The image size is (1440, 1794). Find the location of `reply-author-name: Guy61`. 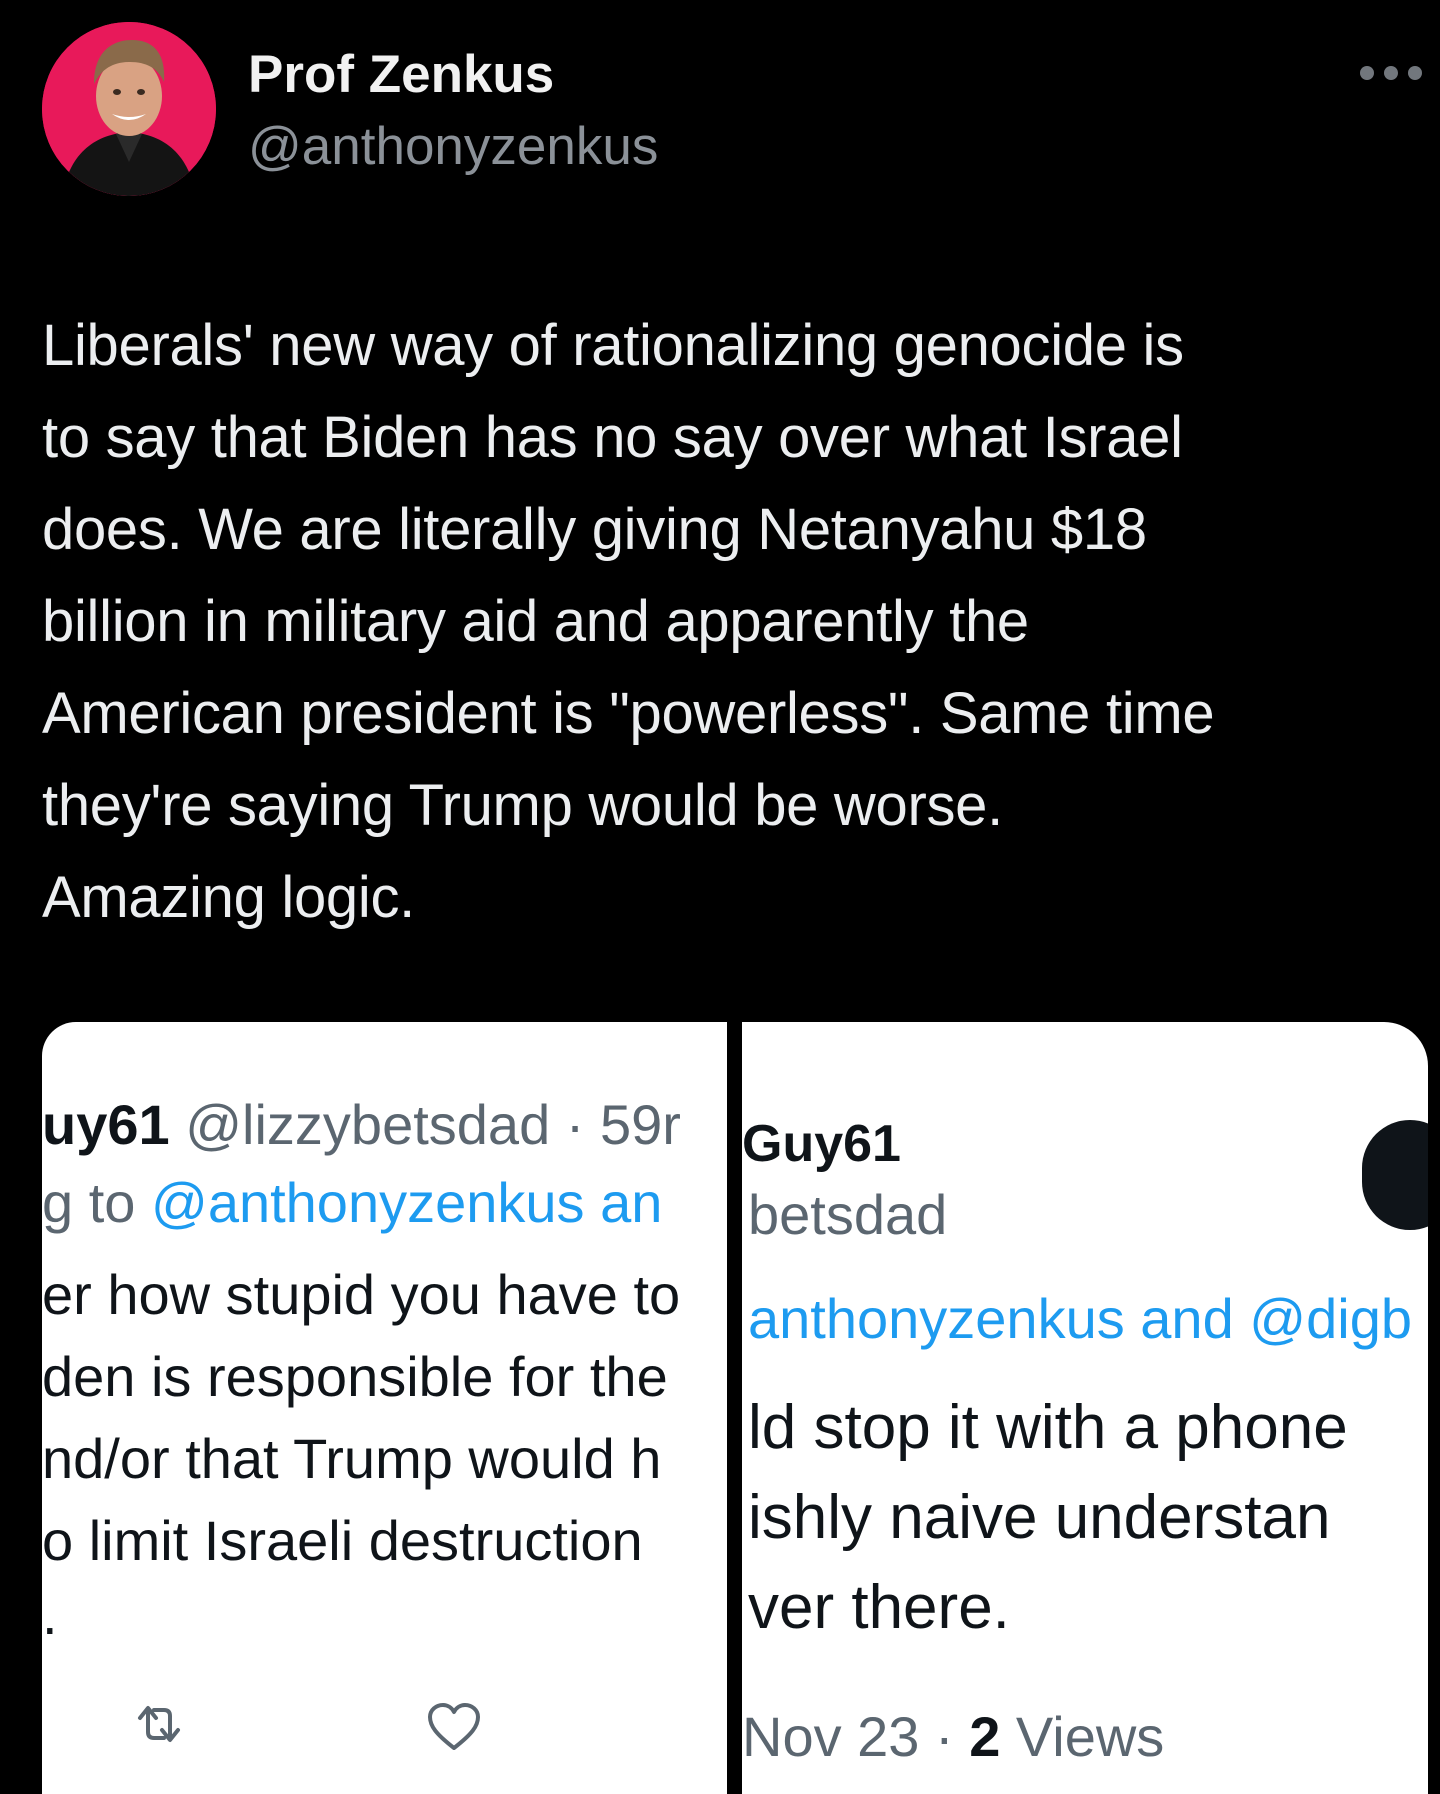

reply-author-name: Guy61 is located at coordinates (821, 1144).